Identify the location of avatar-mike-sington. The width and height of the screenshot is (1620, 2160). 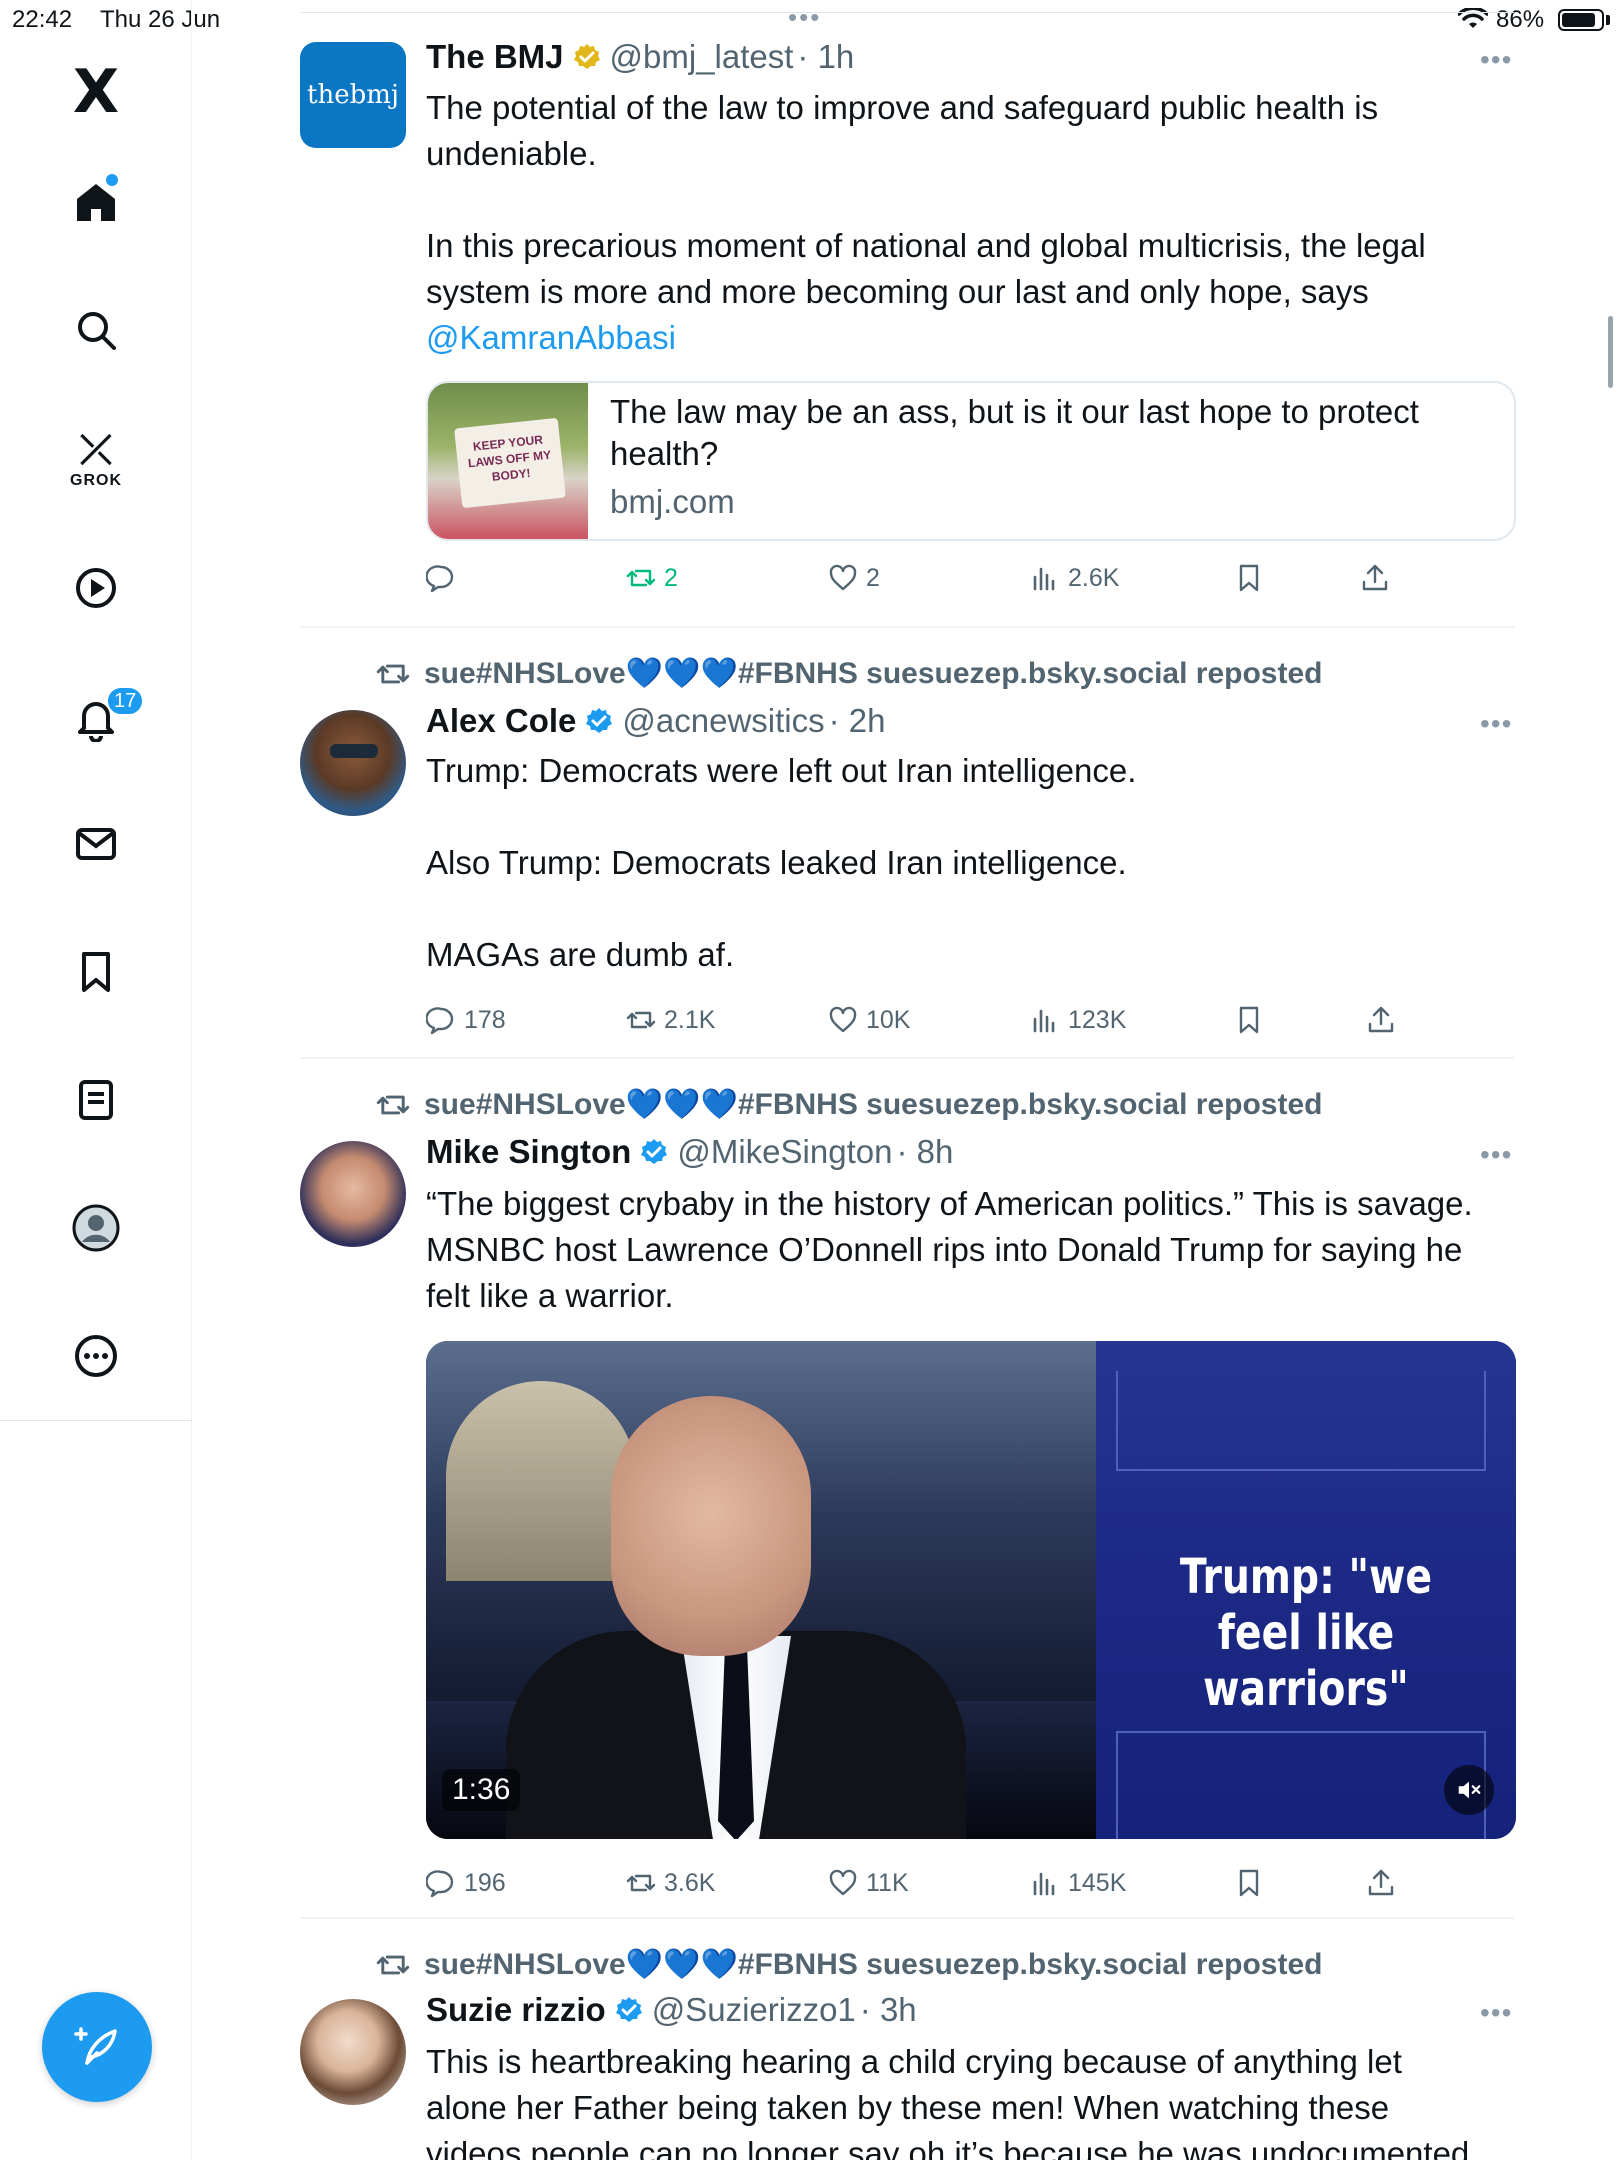
(353, 1194).